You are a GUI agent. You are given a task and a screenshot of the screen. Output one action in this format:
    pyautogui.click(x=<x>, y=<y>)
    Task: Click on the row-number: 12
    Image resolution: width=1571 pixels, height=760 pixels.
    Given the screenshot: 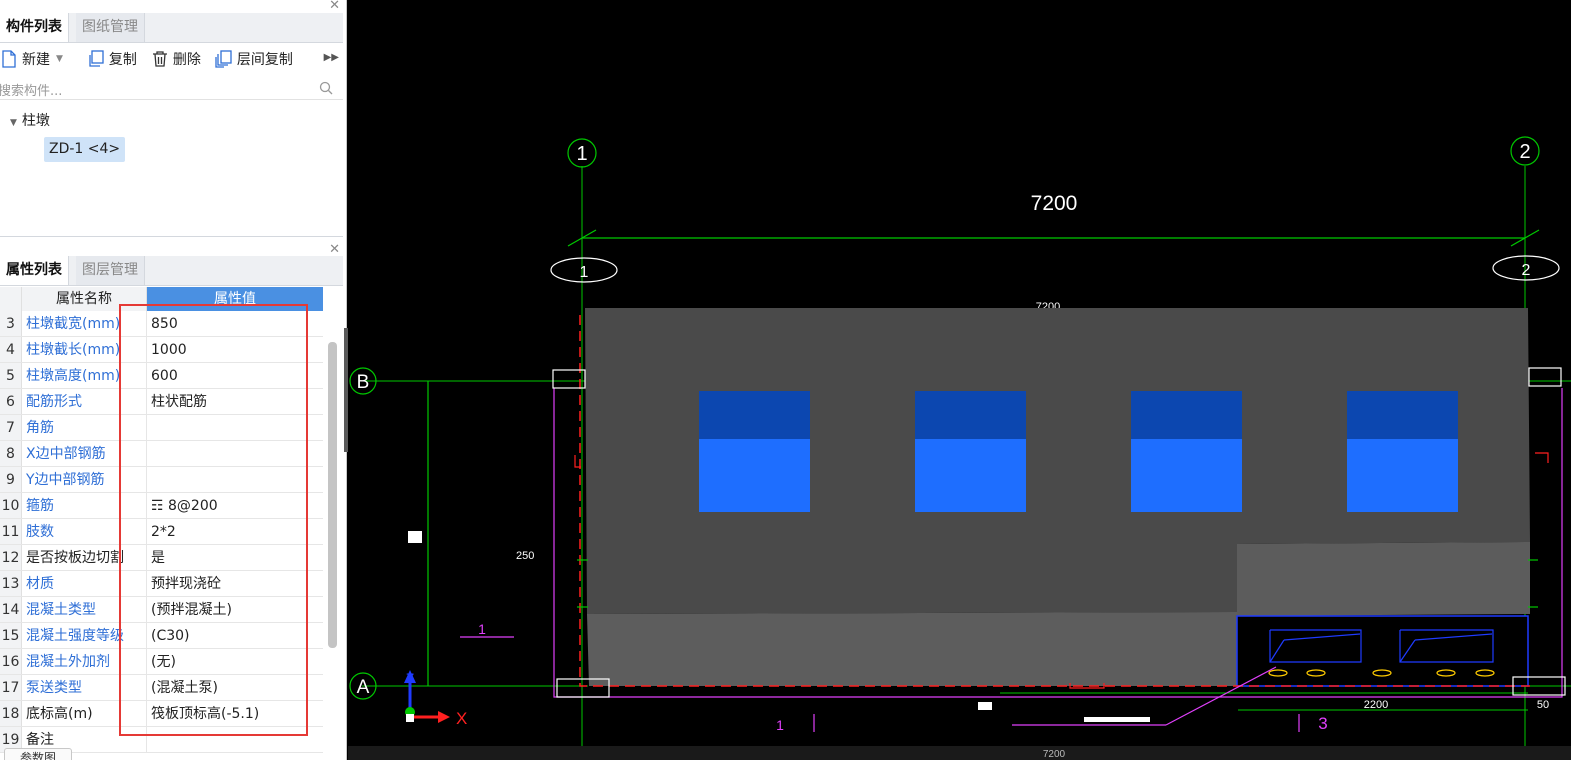 What is the action you would take?
    pyautogui.click(x=11, y=557)
    